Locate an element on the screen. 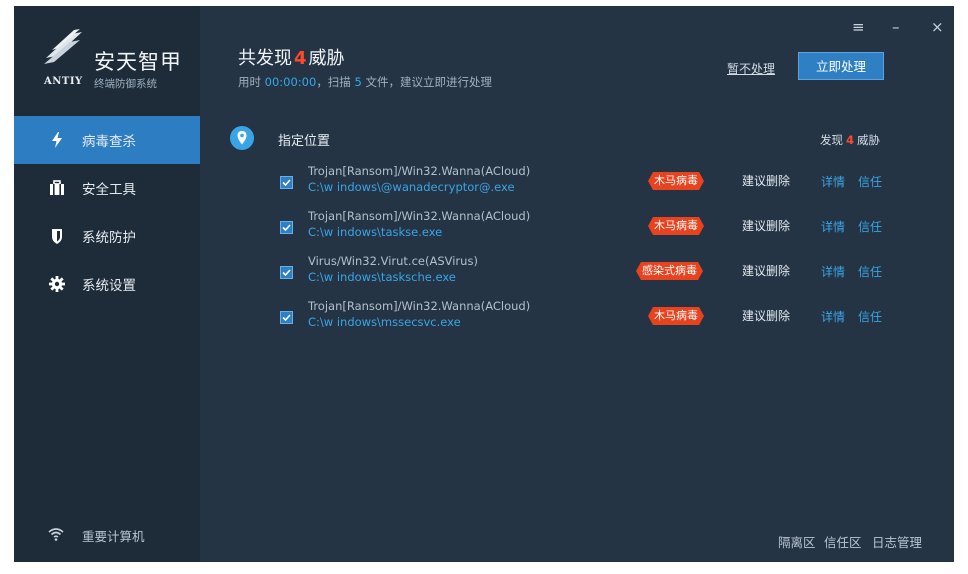 The height and width of the screenshot is (574, 968). gear-icon is located at coordinates (57, 284).